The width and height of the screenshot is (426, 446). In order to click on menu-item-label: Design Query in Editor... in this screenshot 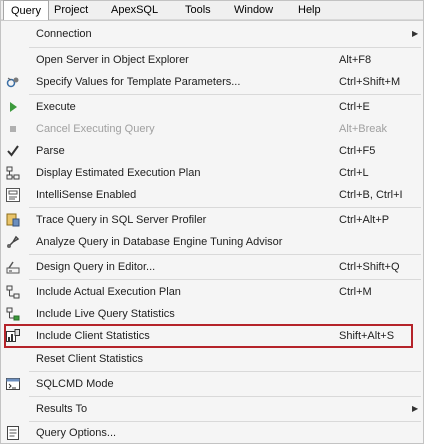, I will do `click(96, 267)`.